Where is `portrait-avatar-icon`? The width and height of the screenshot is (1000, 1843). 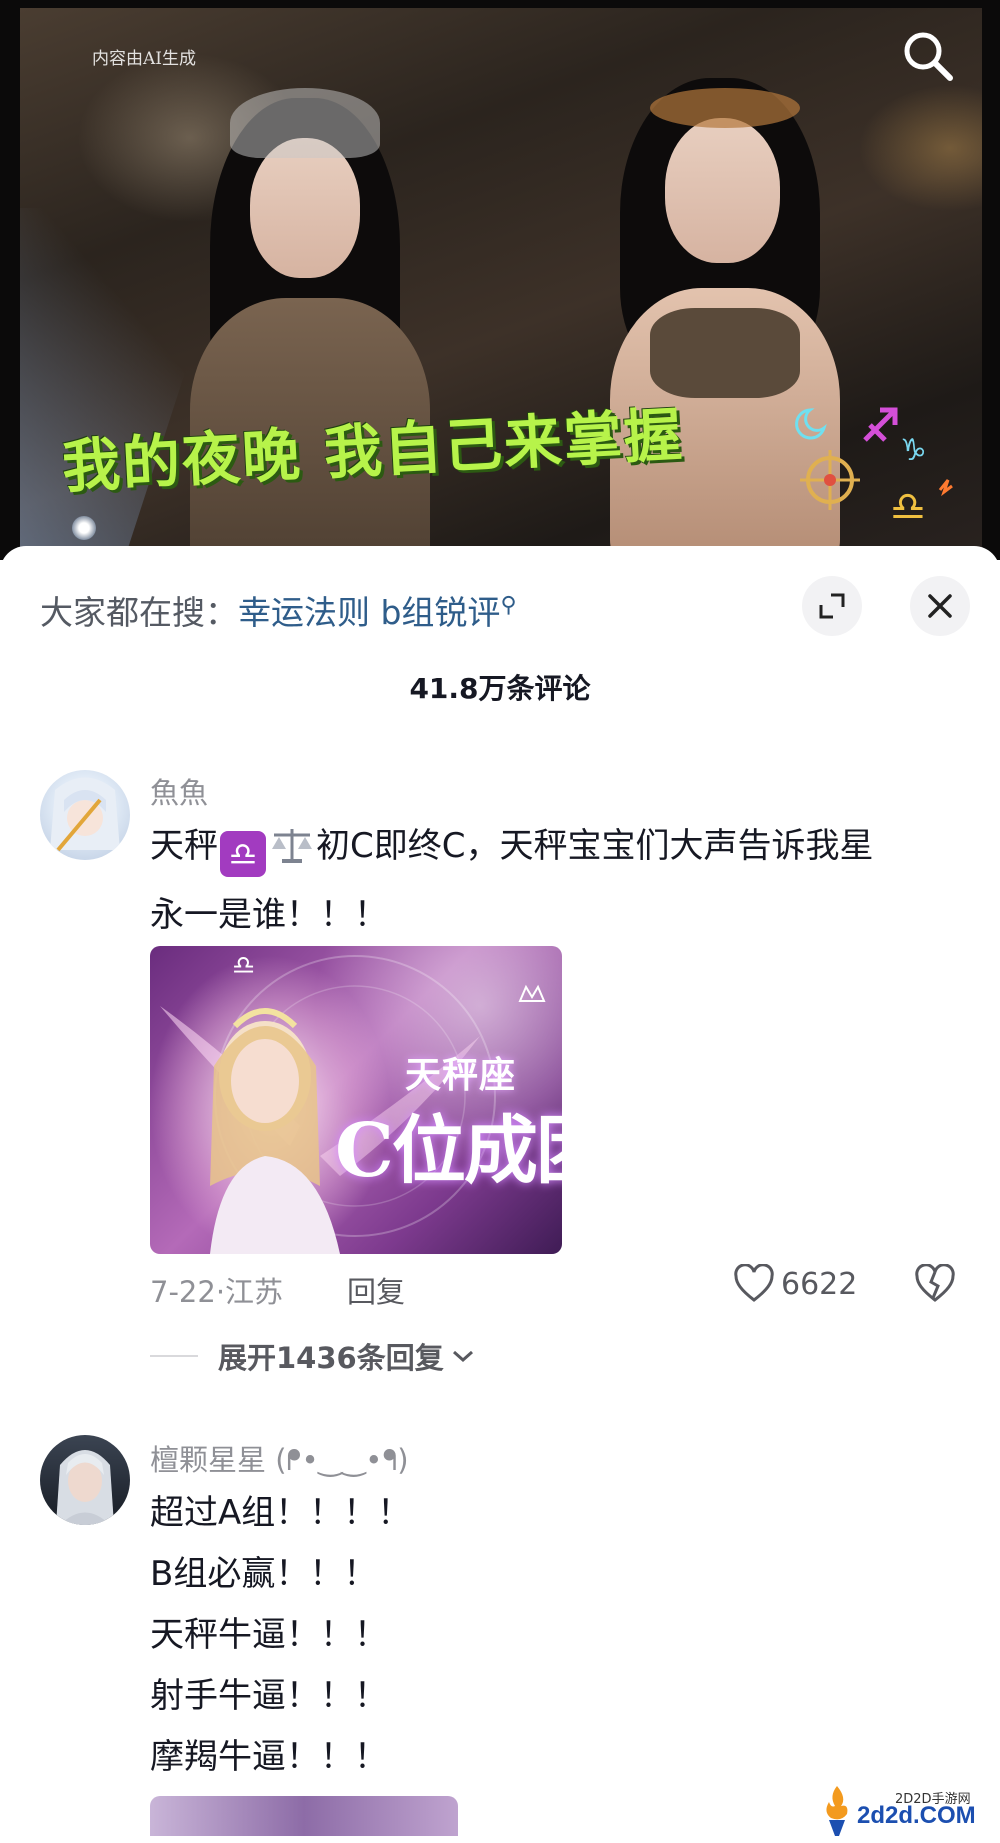 portrait-avatar-icon is located at coordinates (85, 1487).